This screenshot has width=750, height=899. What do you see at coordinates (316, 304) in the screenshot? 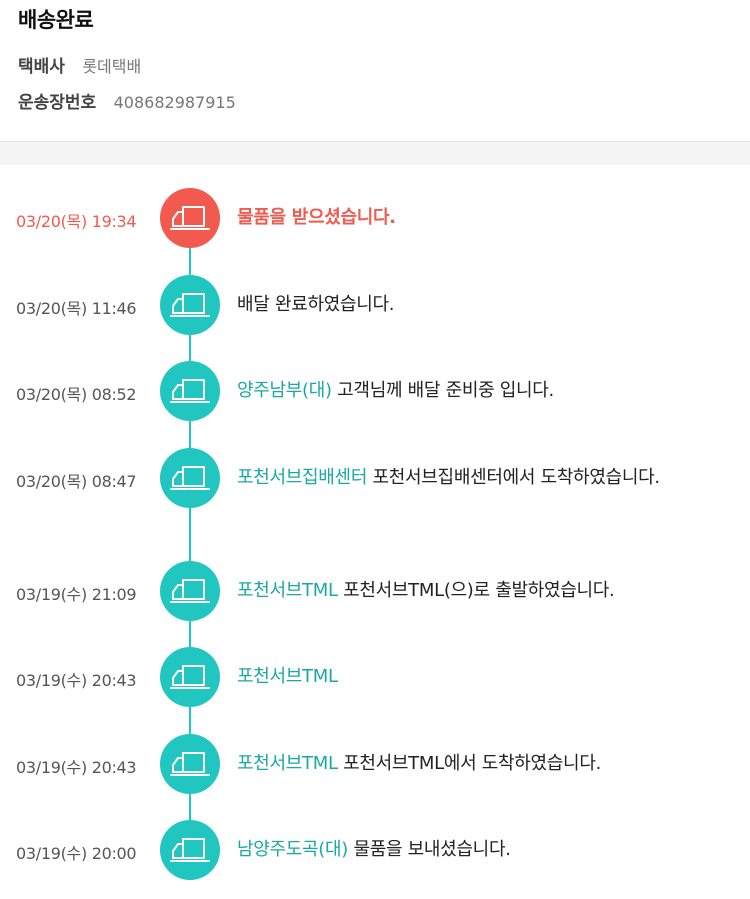
I see `event-description: 배달 완료하였습니다.` at bounding box center [316, 304].